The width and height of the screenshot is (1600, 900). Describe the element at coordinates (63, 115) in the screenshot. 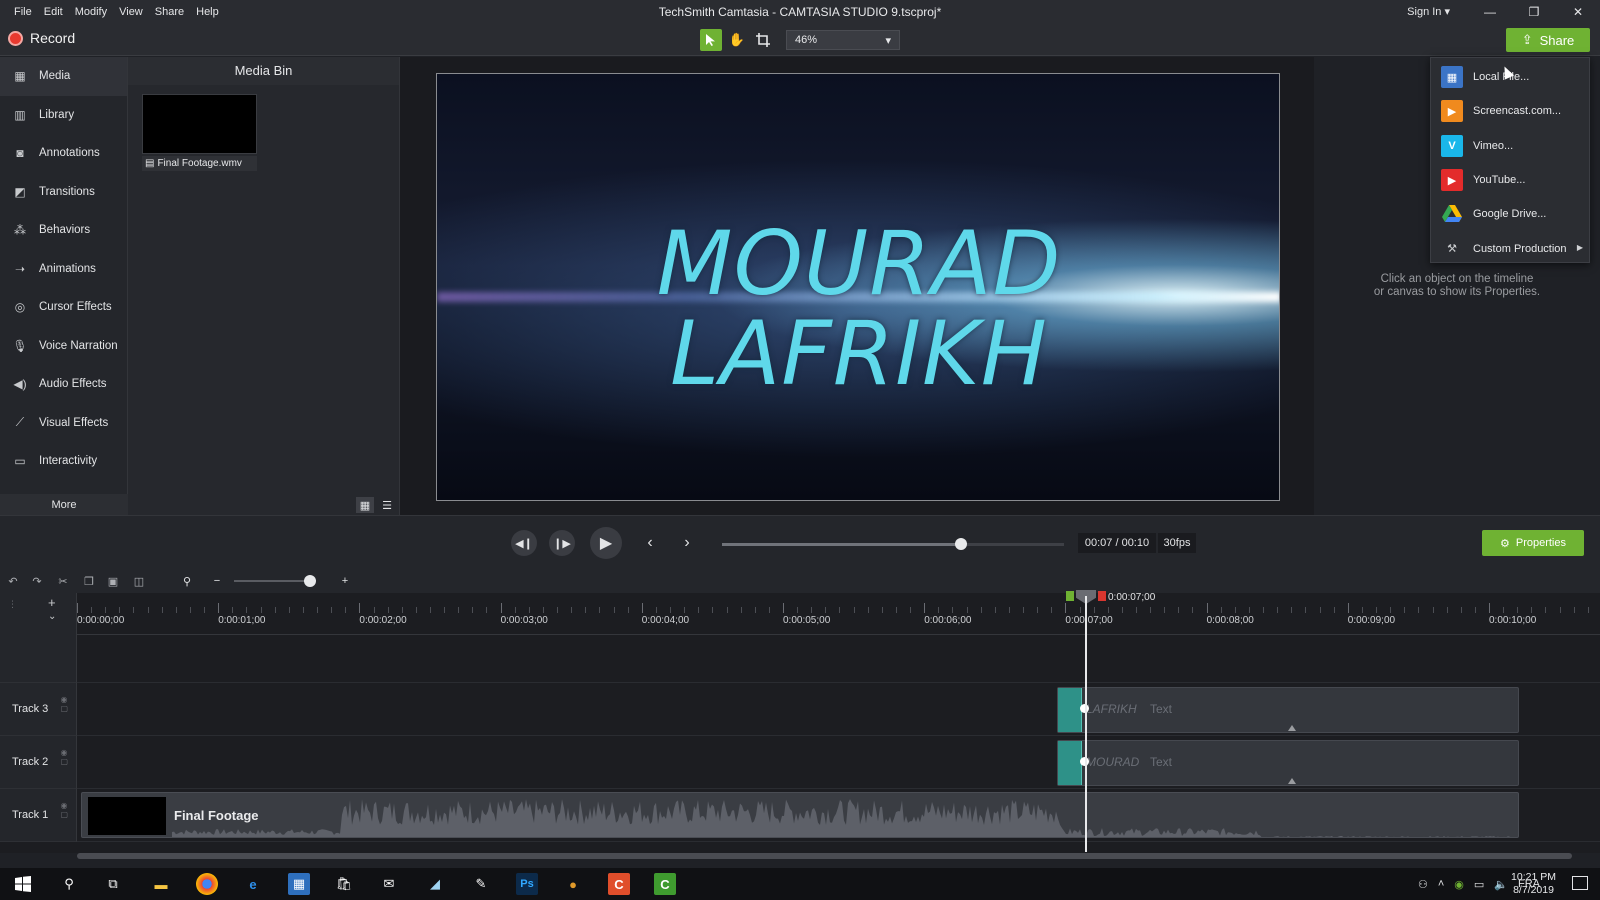

I see `sidebar-item-library: ▥ Library` at that location.